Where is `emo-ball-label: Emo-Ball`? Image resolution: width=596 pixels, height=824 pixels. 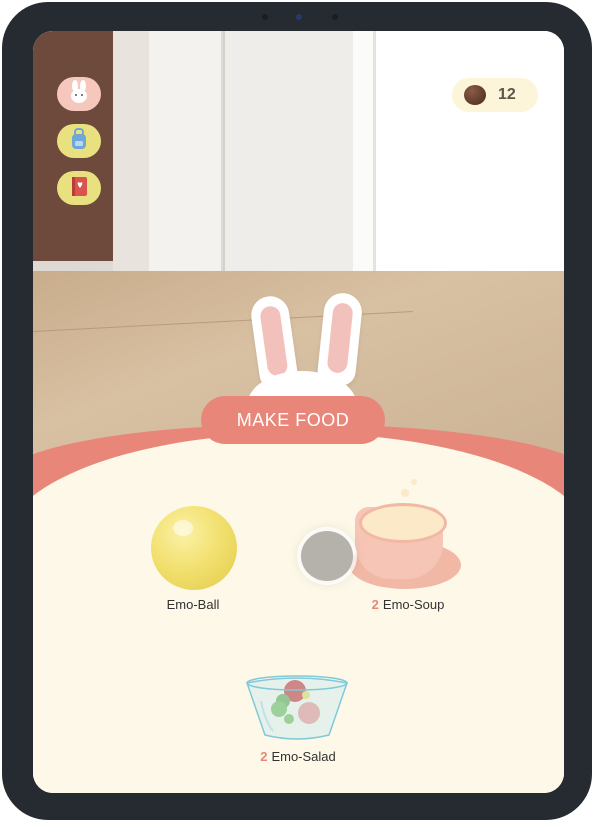
emo-ball-label: Emo-Ball is located at coordinates (193, 604).